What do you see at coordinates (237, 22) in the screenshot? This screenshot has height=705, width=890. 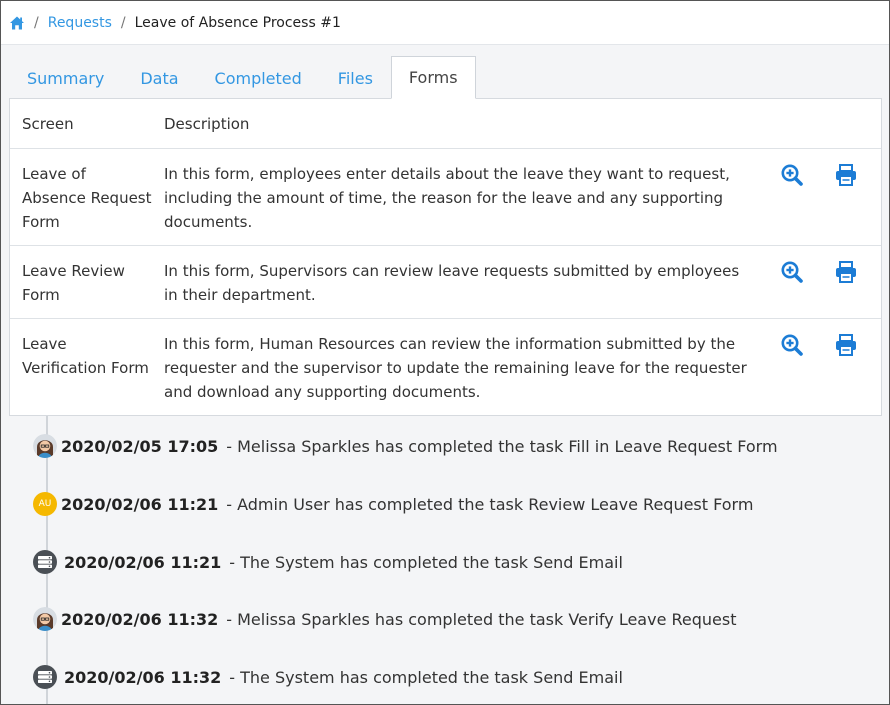 I see `breadcrumb-current: Leave of Absence Process #1` at bounding box center [237, 22].